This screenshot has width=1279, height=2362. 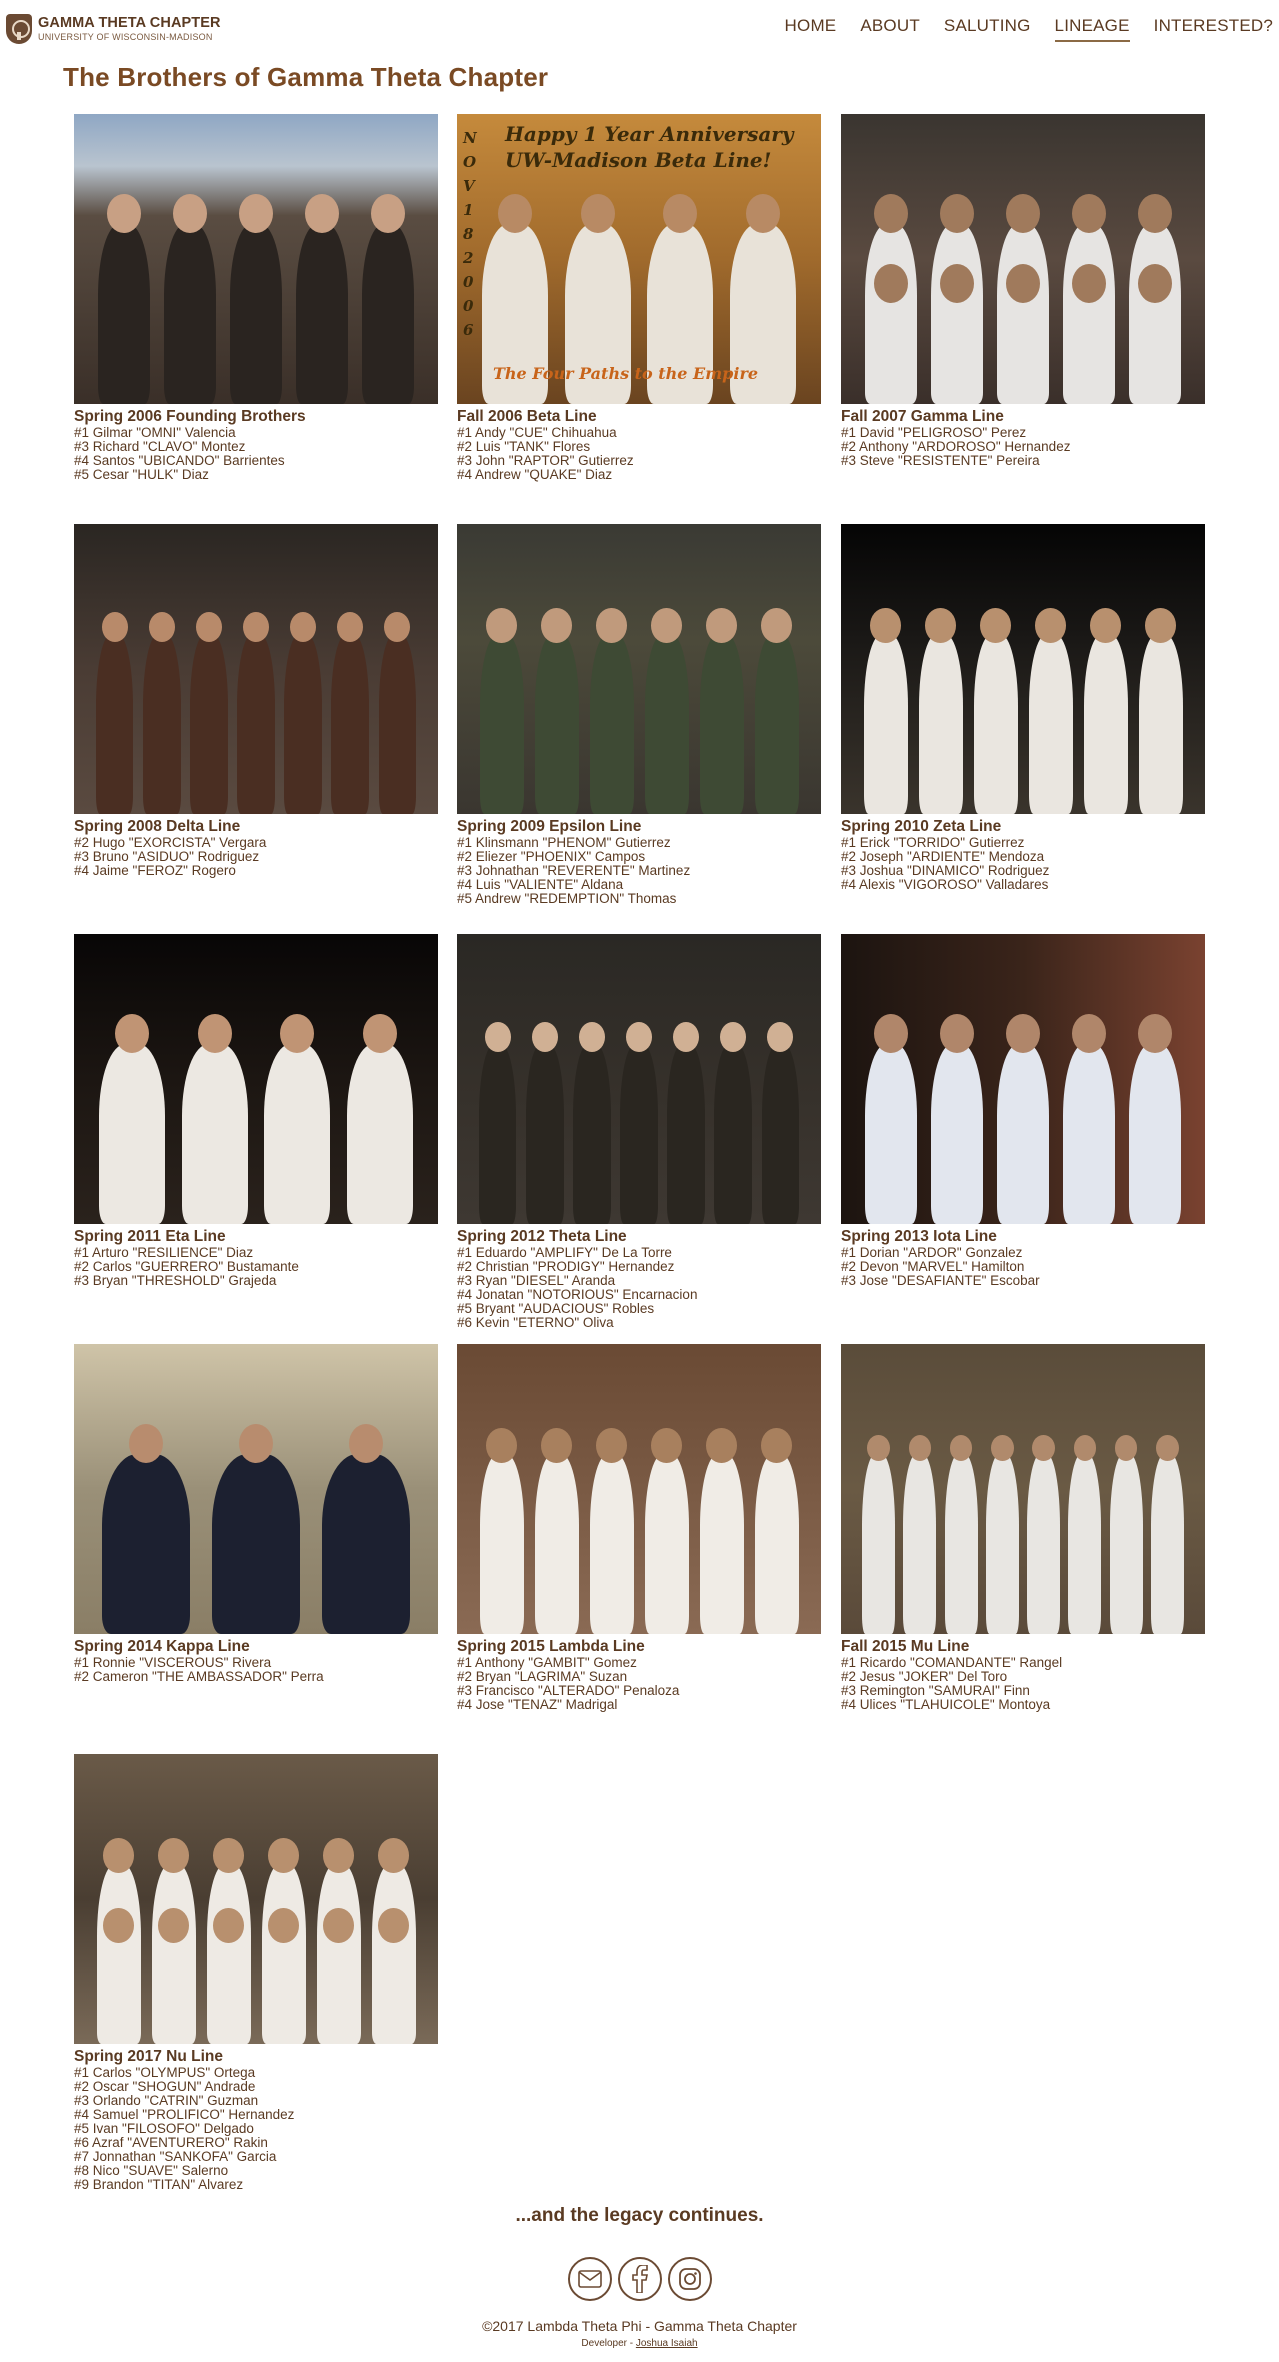 What do you see at coordinates (811, 29) in the screenshot?
I see `nav-home: HOME` at bounding box center [811, 29].